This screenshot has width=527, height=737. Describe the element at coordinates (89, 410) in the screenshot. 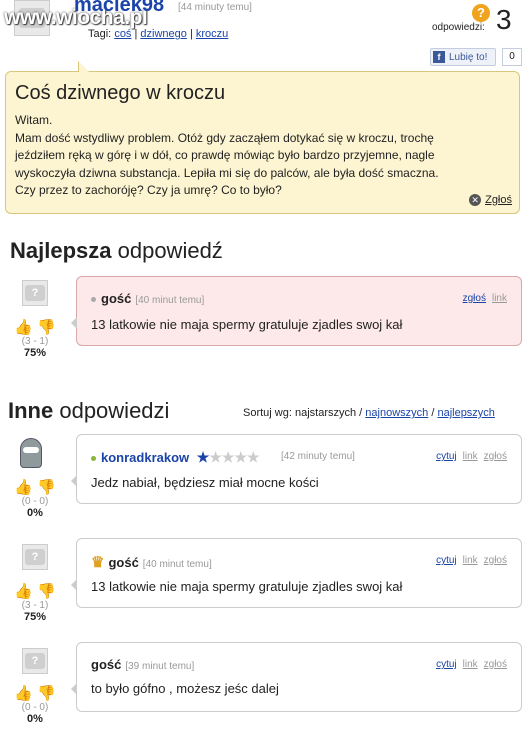

I see `other-answers-heading: Inne odpowiedzi` at that location.